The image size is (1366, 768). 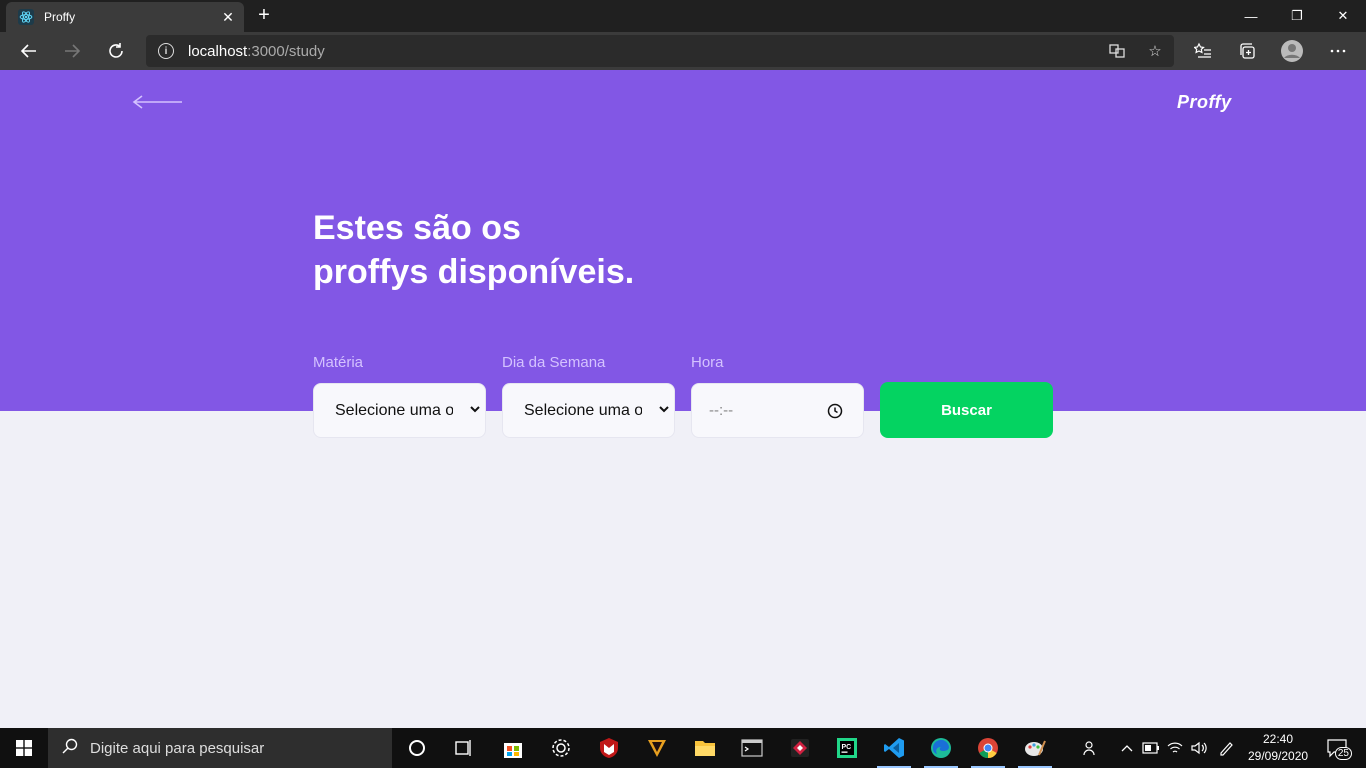 What do you see at coordinates (705, 748) in the screenshot?
I see `file-explorer-icon` at bounding box center [705, 748].